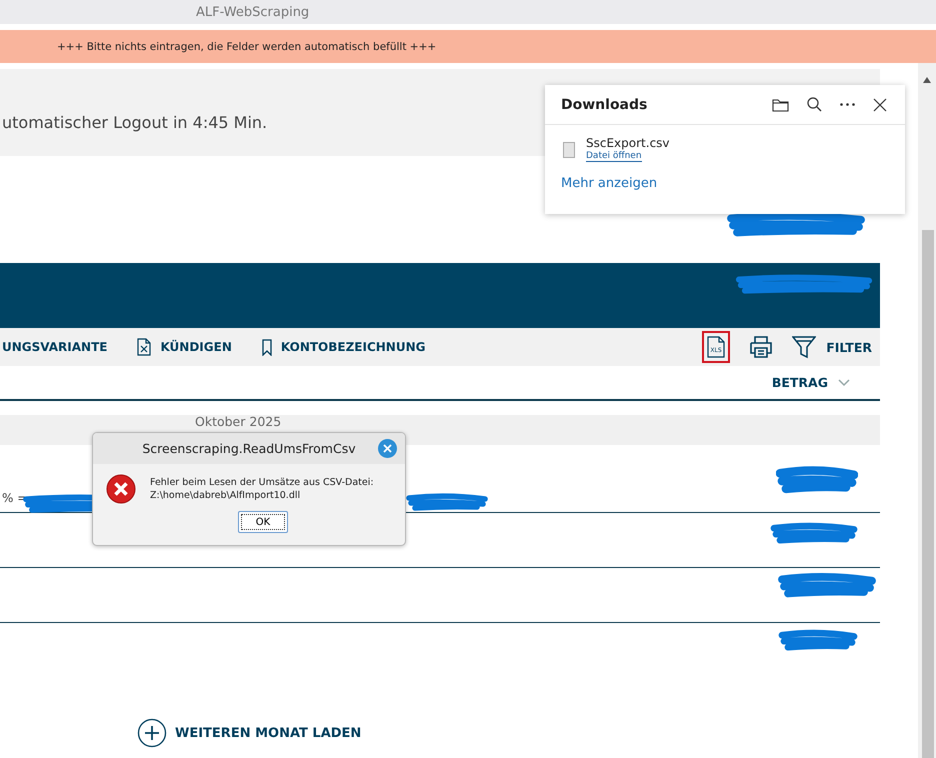 The image size is (936, 758). I want to click on sort-dropdown: BETRAG, so click(811, 382).